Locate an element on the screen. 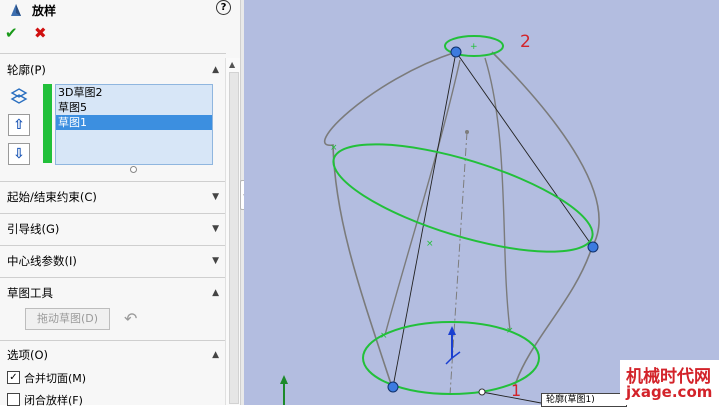 The width and height of the screenshot is (719, 408). list-resize-handle is located at coordinates (133, 169).